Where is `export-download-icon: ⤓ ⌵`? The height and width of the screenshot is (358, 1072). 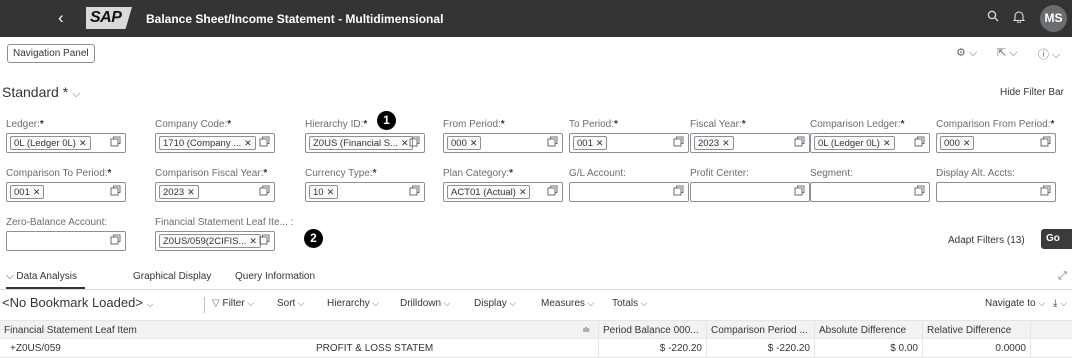
export-download-icon: ⤓ ⌵ is located at coordinates (1060, 303).